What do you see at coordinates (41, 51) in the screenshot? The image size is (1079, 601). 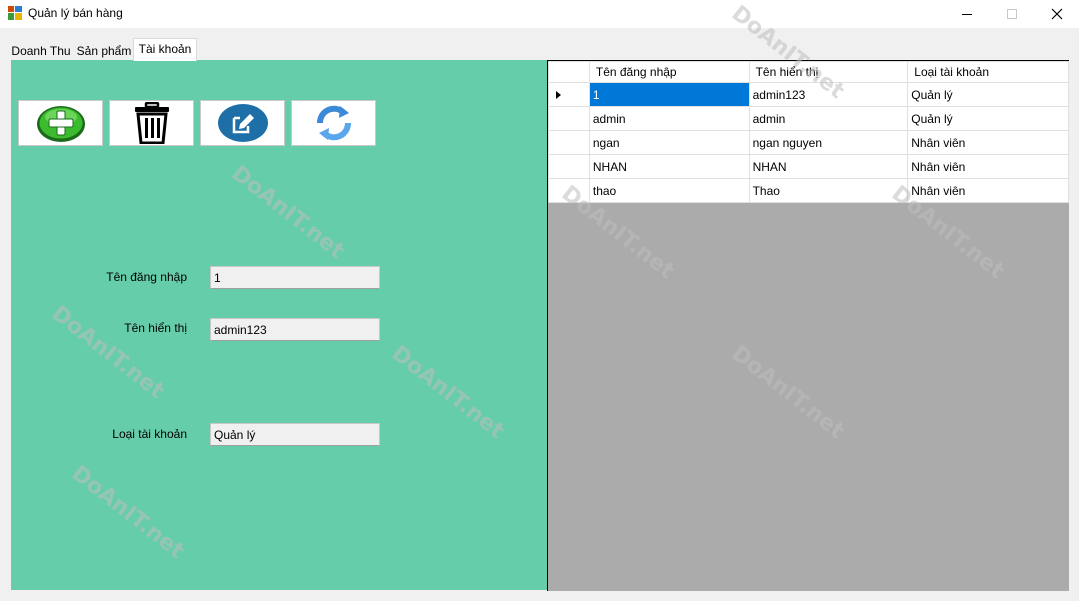 I see `tab-doanh-thu: Doanh Thu` at bounding box center [41, 51].